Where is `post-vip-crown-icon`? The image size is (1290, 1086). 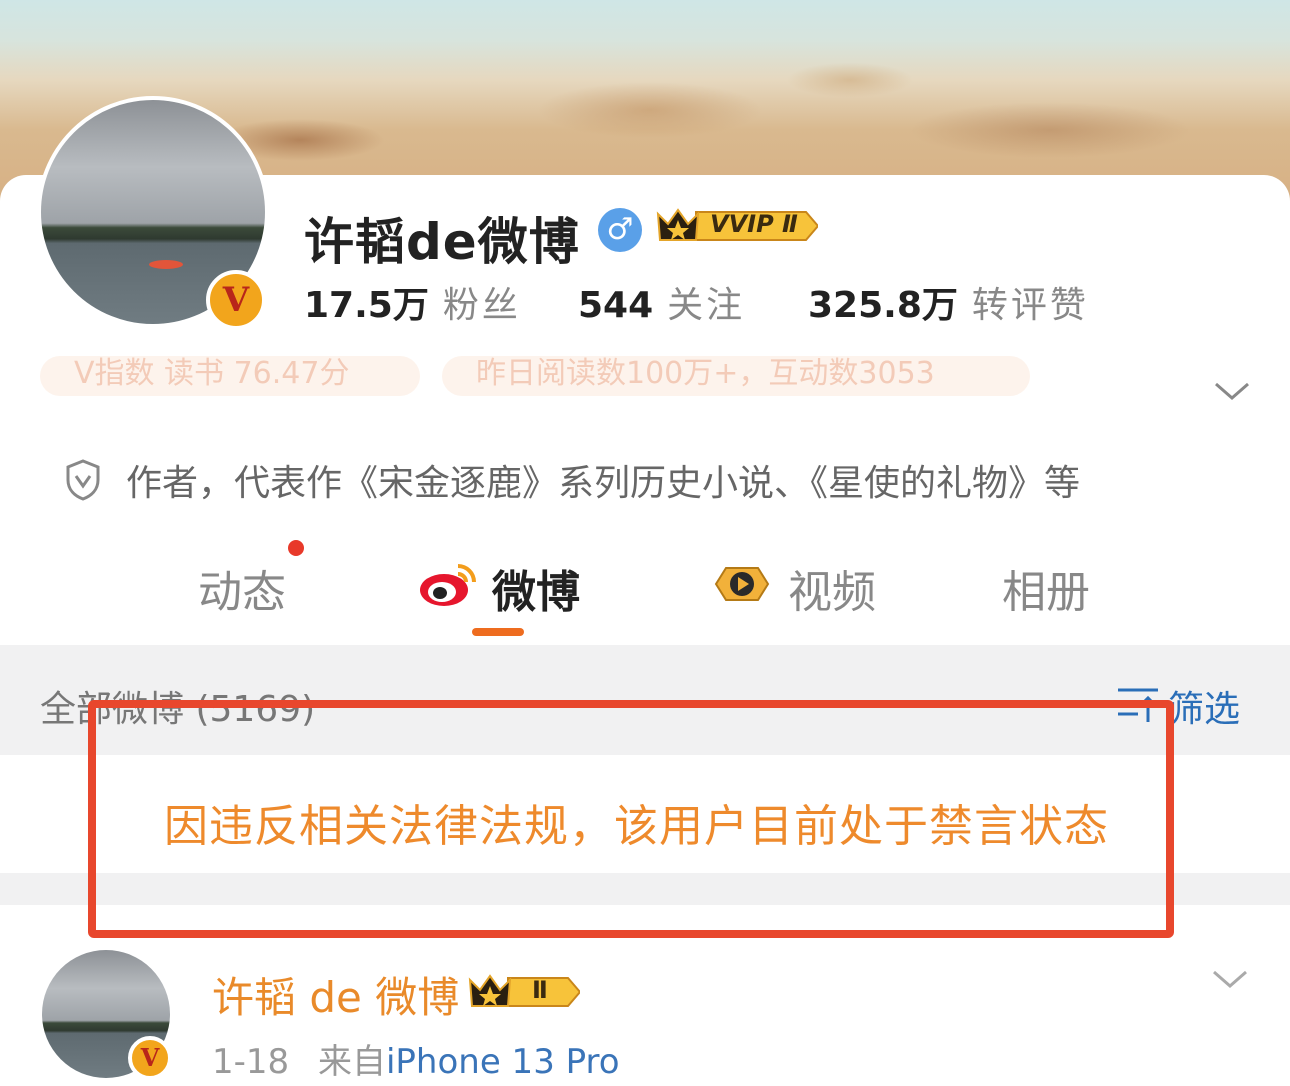 post-vip-crown-icon is located at coordinates (524, 990).